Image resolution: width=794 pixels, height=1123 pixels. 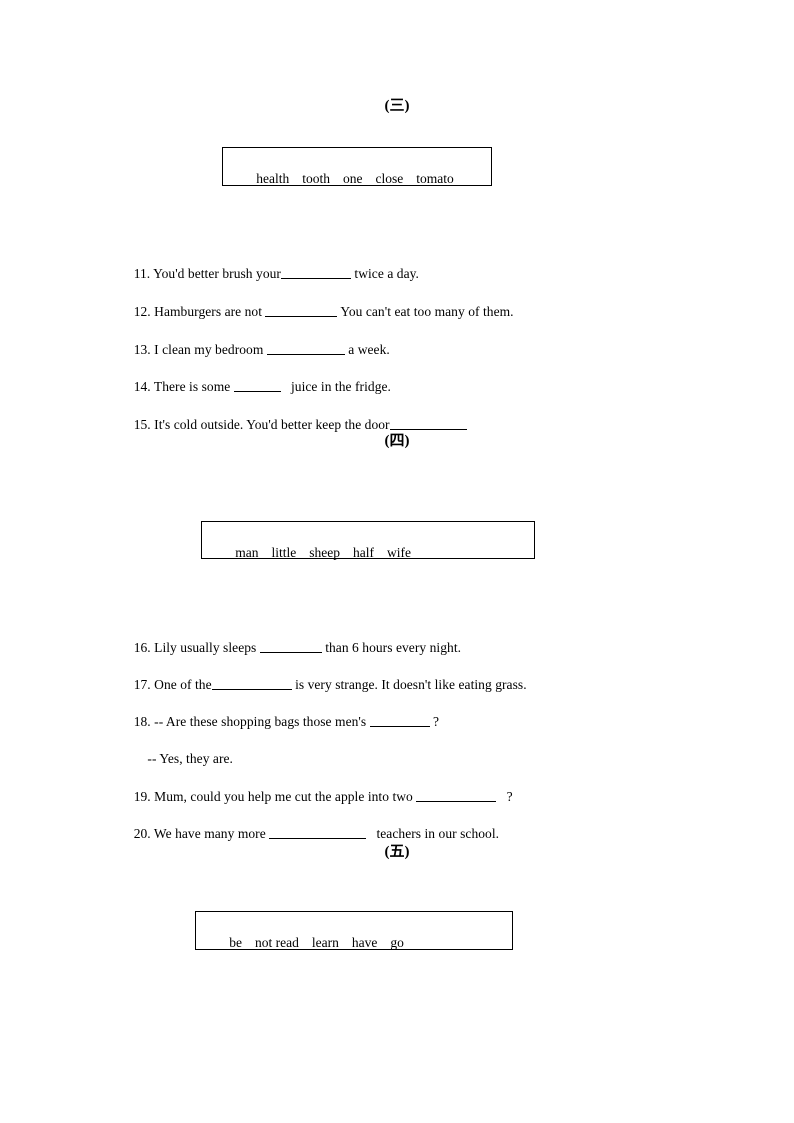 What do you see at coordinates (397, 441) in the screenshot?
I see `section-header-4: (四)` at bounding box center [397, 441].